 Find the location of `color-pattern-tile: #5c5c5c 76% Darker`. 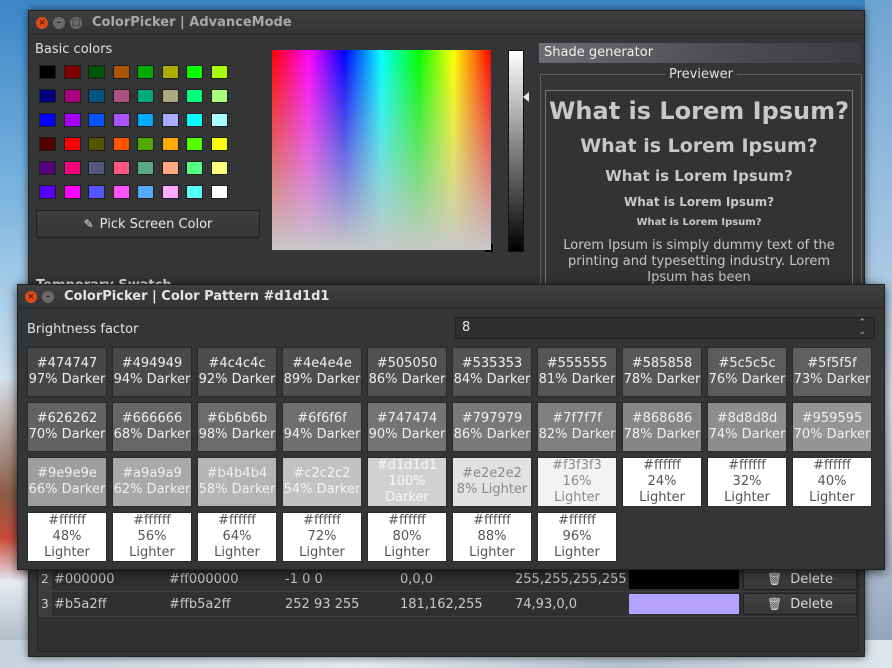

color-pattern-tile: #5c5c5c 76% Darker is located at coordinates (747, 372).